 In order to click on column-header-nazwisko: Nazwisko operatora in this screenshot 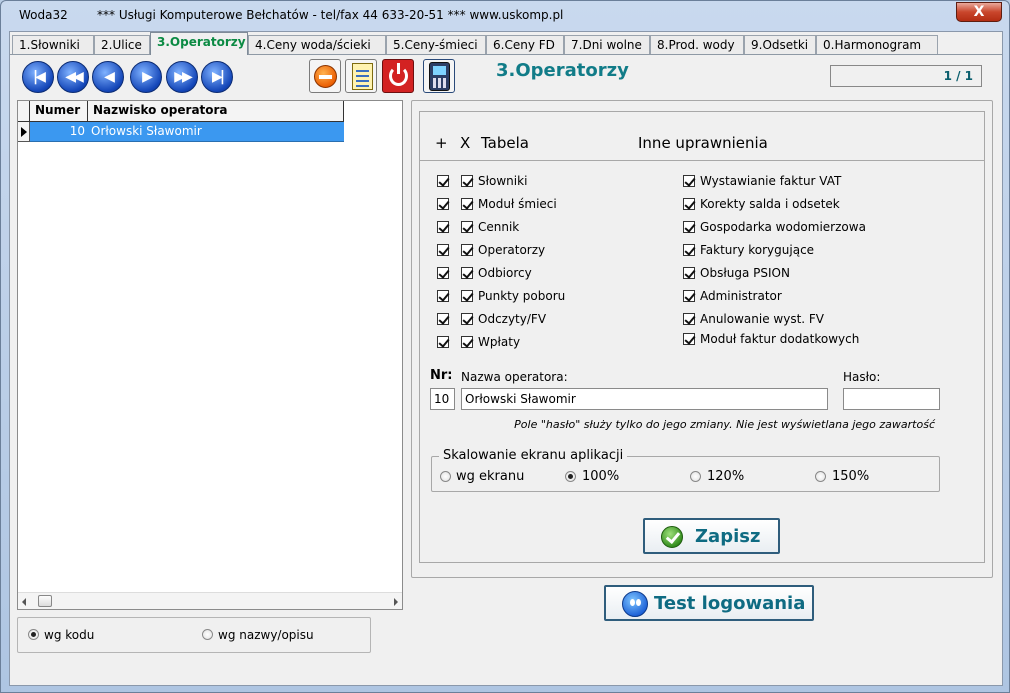, I will do `click(216, 111)`.